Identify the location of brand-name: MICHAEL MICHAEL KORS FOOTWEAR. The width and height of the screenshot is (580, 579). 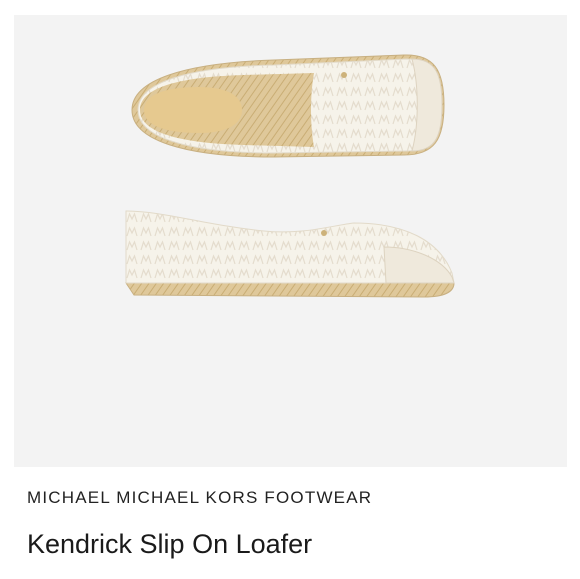
(199, 498).